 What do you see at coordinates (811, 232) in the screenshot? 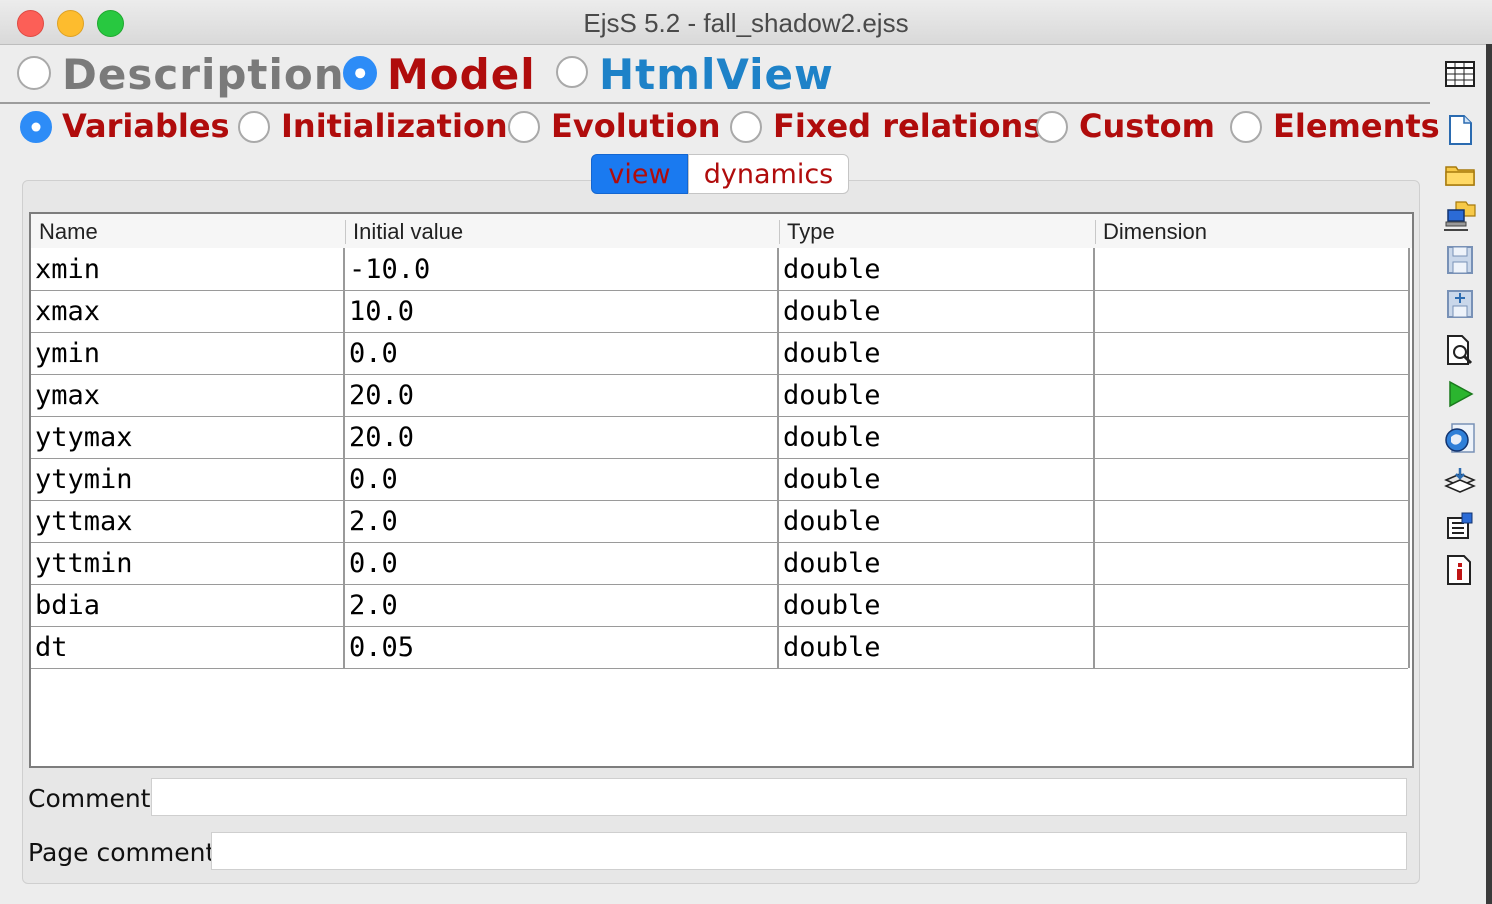
I see `column-header-type: Type` at bounding box center [811, 232].